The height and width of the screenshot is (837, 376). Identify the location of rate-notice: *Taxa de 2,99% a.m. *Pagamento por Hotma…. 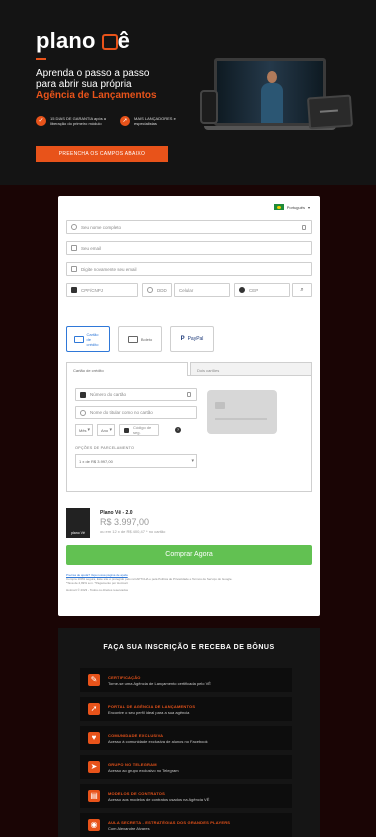
(97, 583).